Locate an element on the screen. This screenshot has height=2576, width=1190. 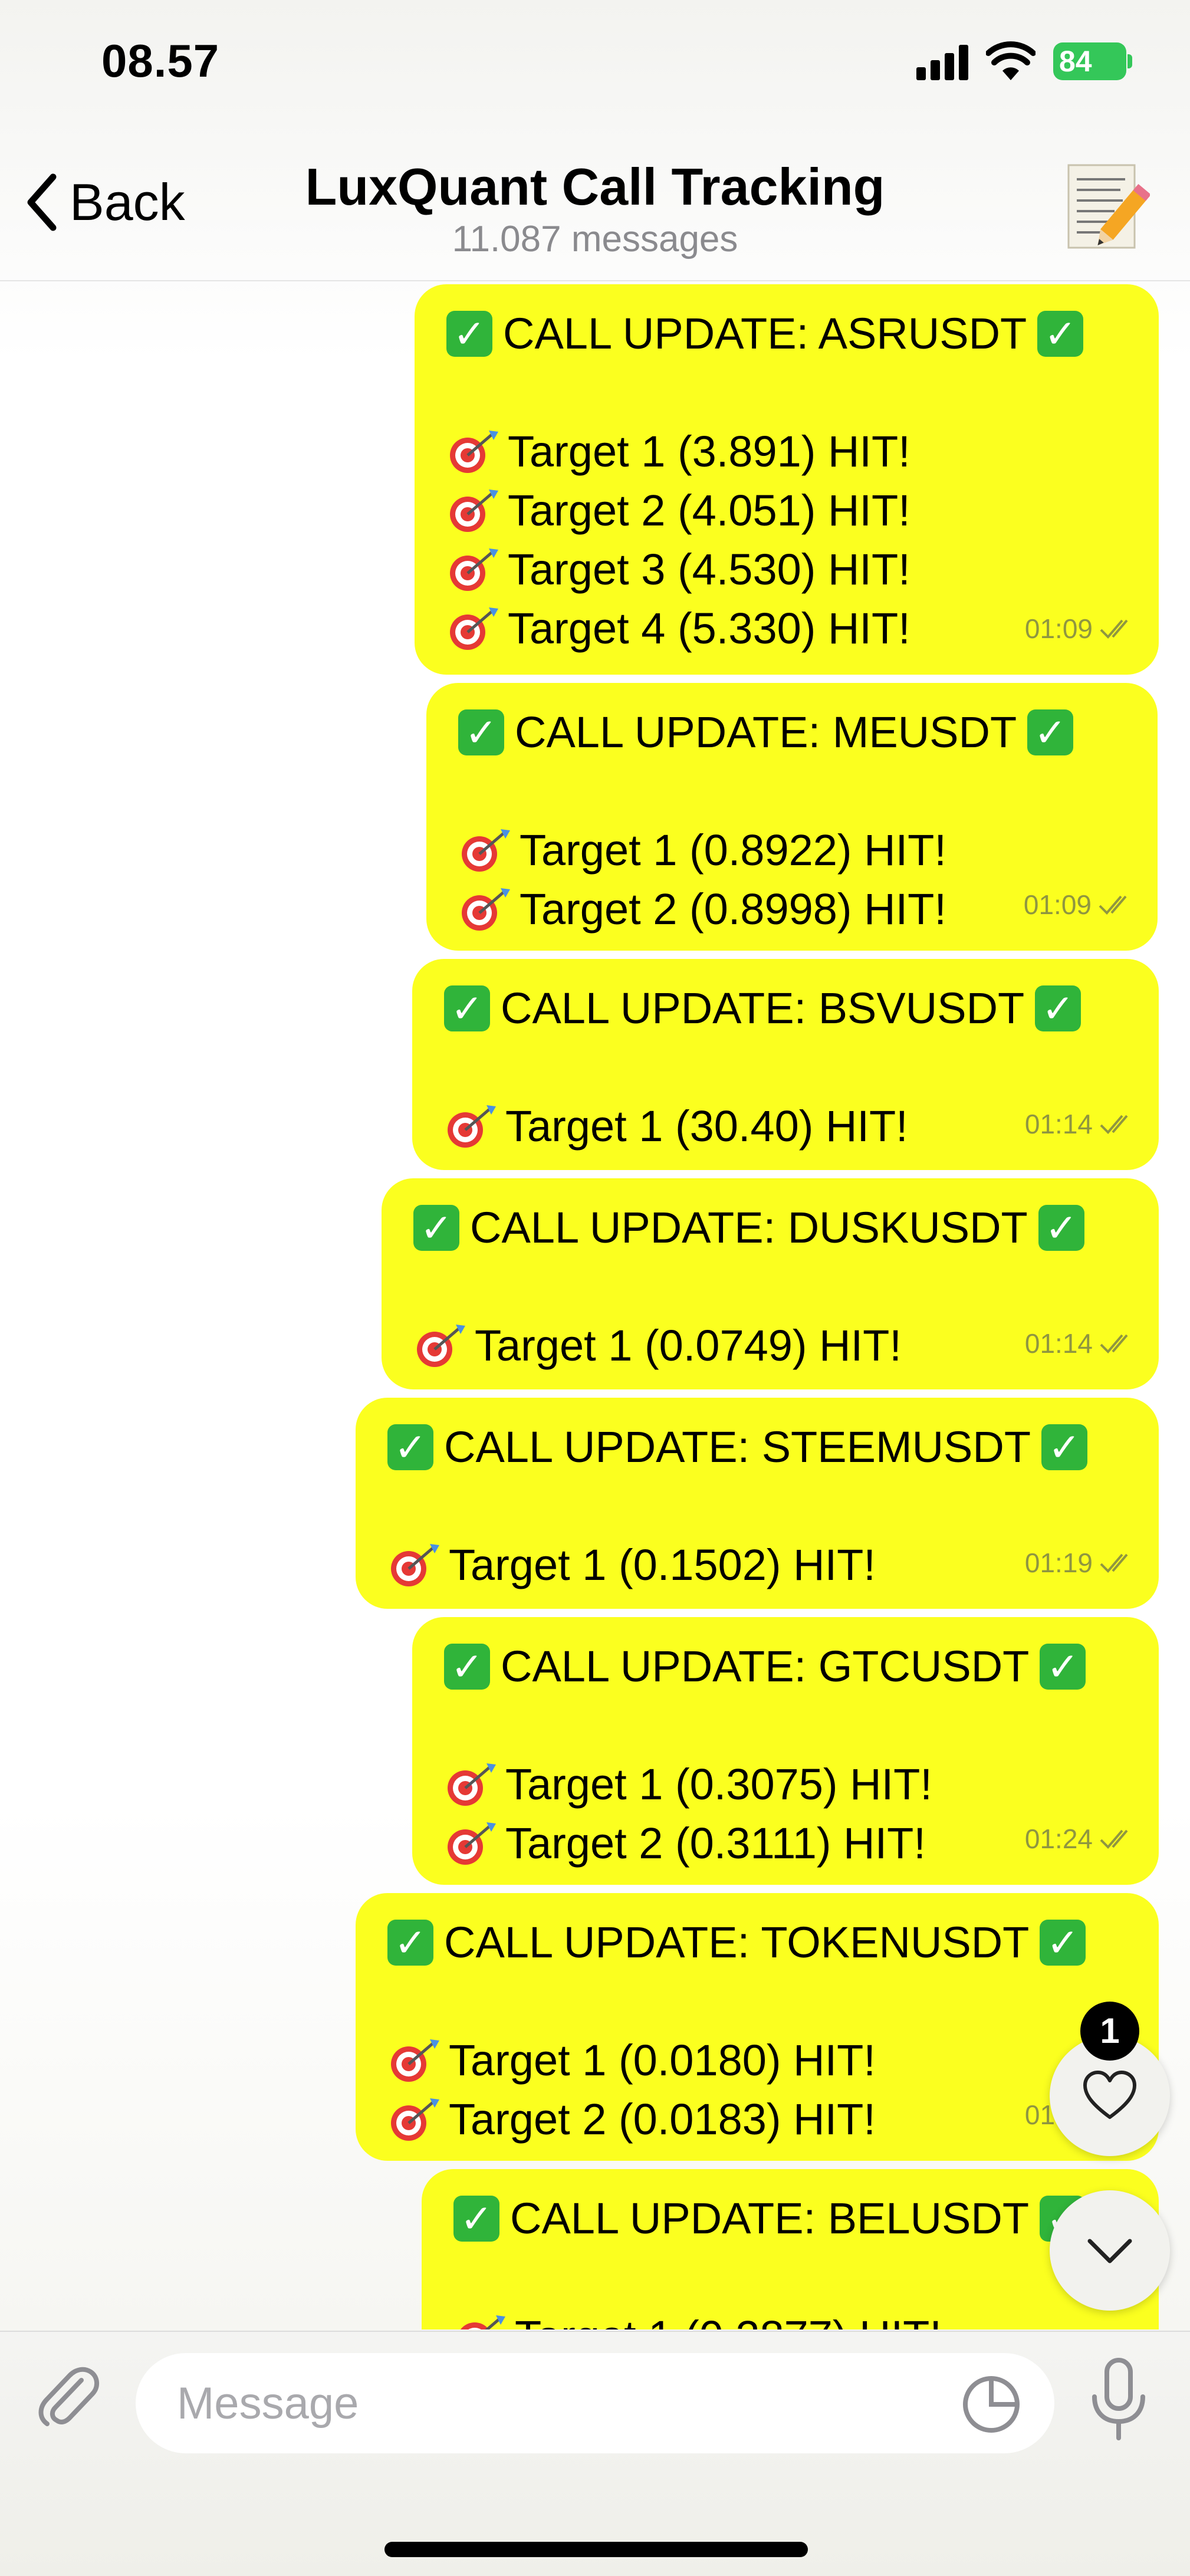
sticker-icon is located at coordinates (992, 2404).